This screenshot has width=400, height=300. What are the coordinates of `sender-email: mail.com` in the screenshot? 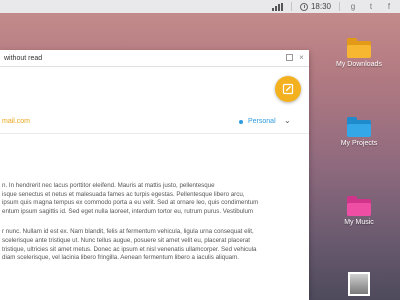 It's located at (16, 121).